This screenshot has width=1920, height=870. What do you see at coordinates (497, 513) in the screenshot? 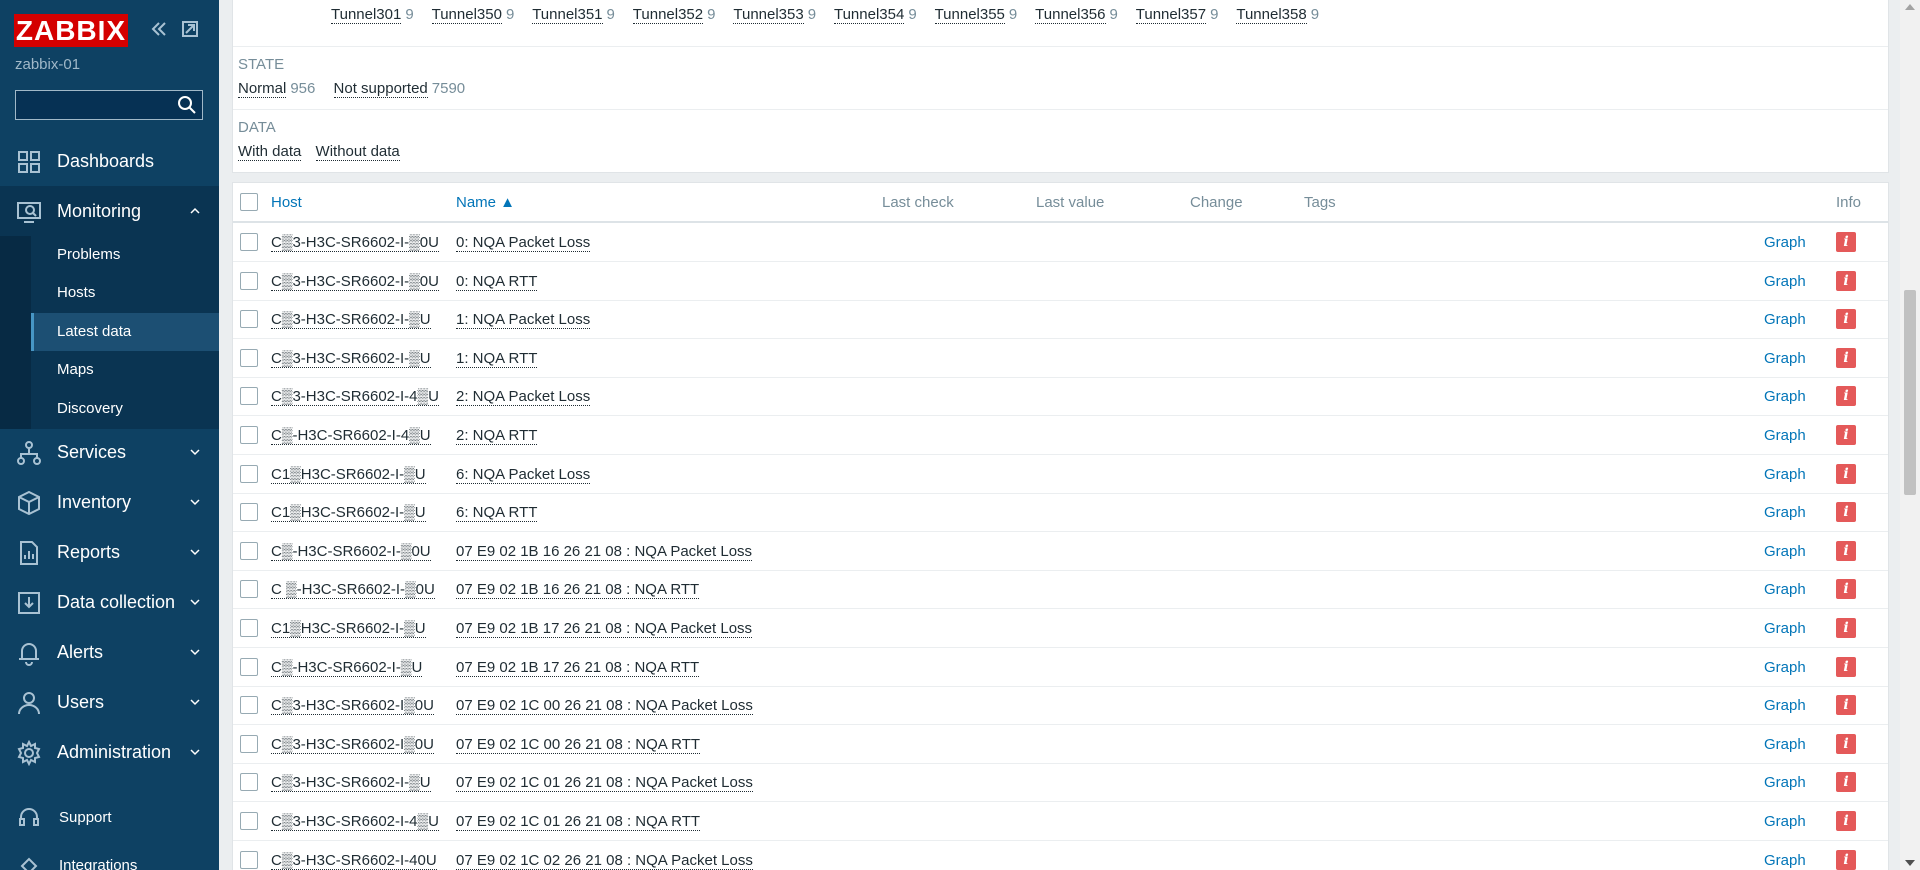
I see `item-name-link: 6: NQA RTT` at bounding box center [497, 513].